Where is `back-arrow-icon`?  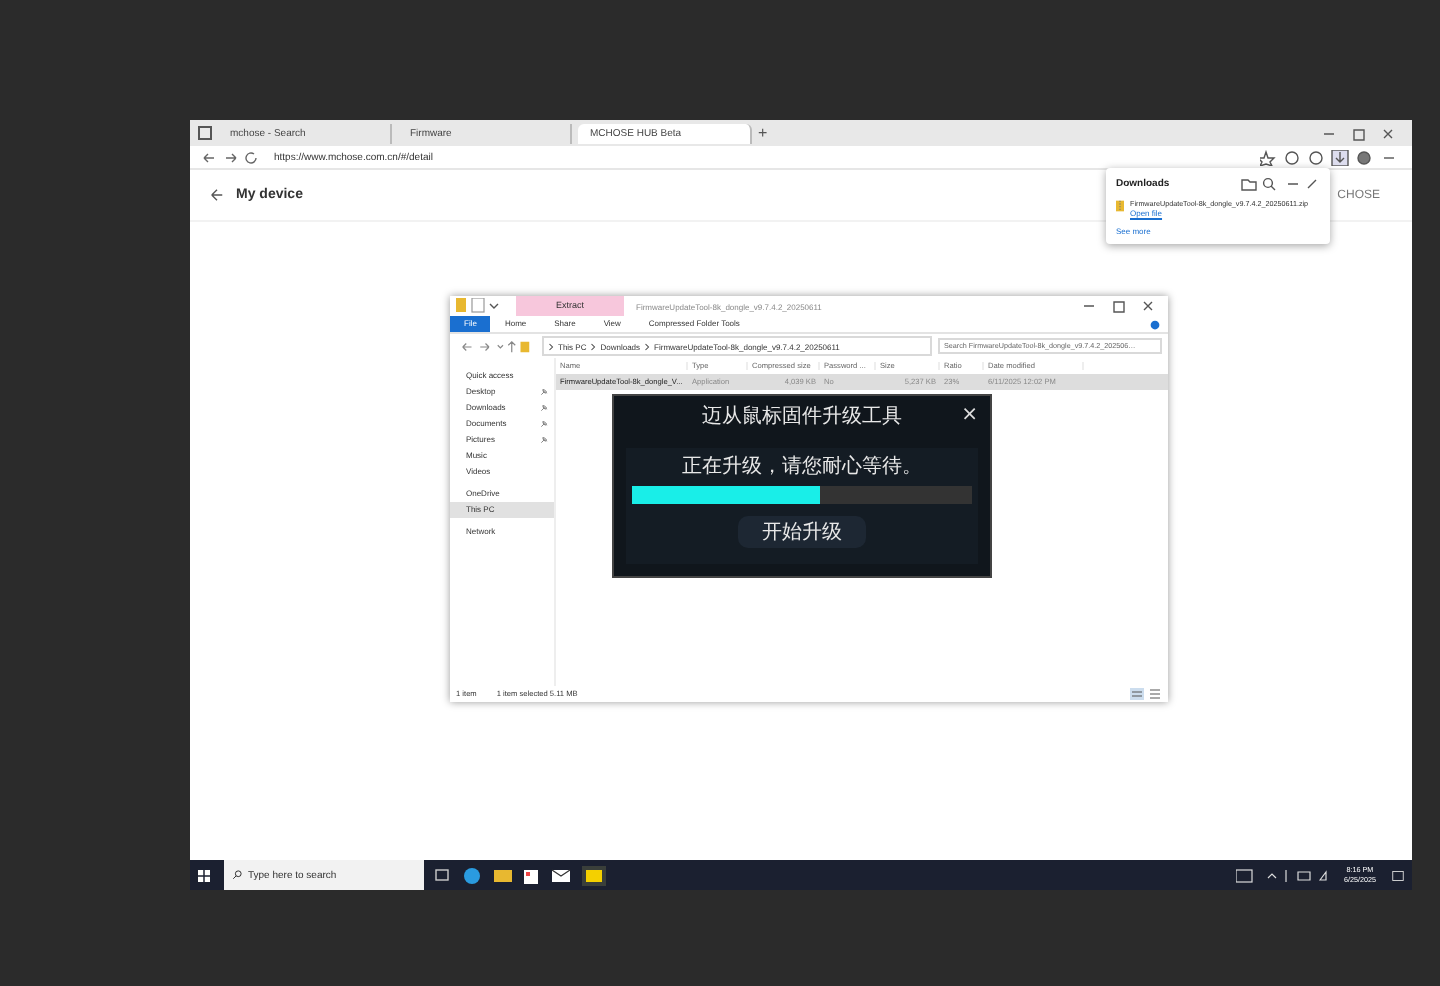 back-arrow-icon is located at coordinates (217, 195).